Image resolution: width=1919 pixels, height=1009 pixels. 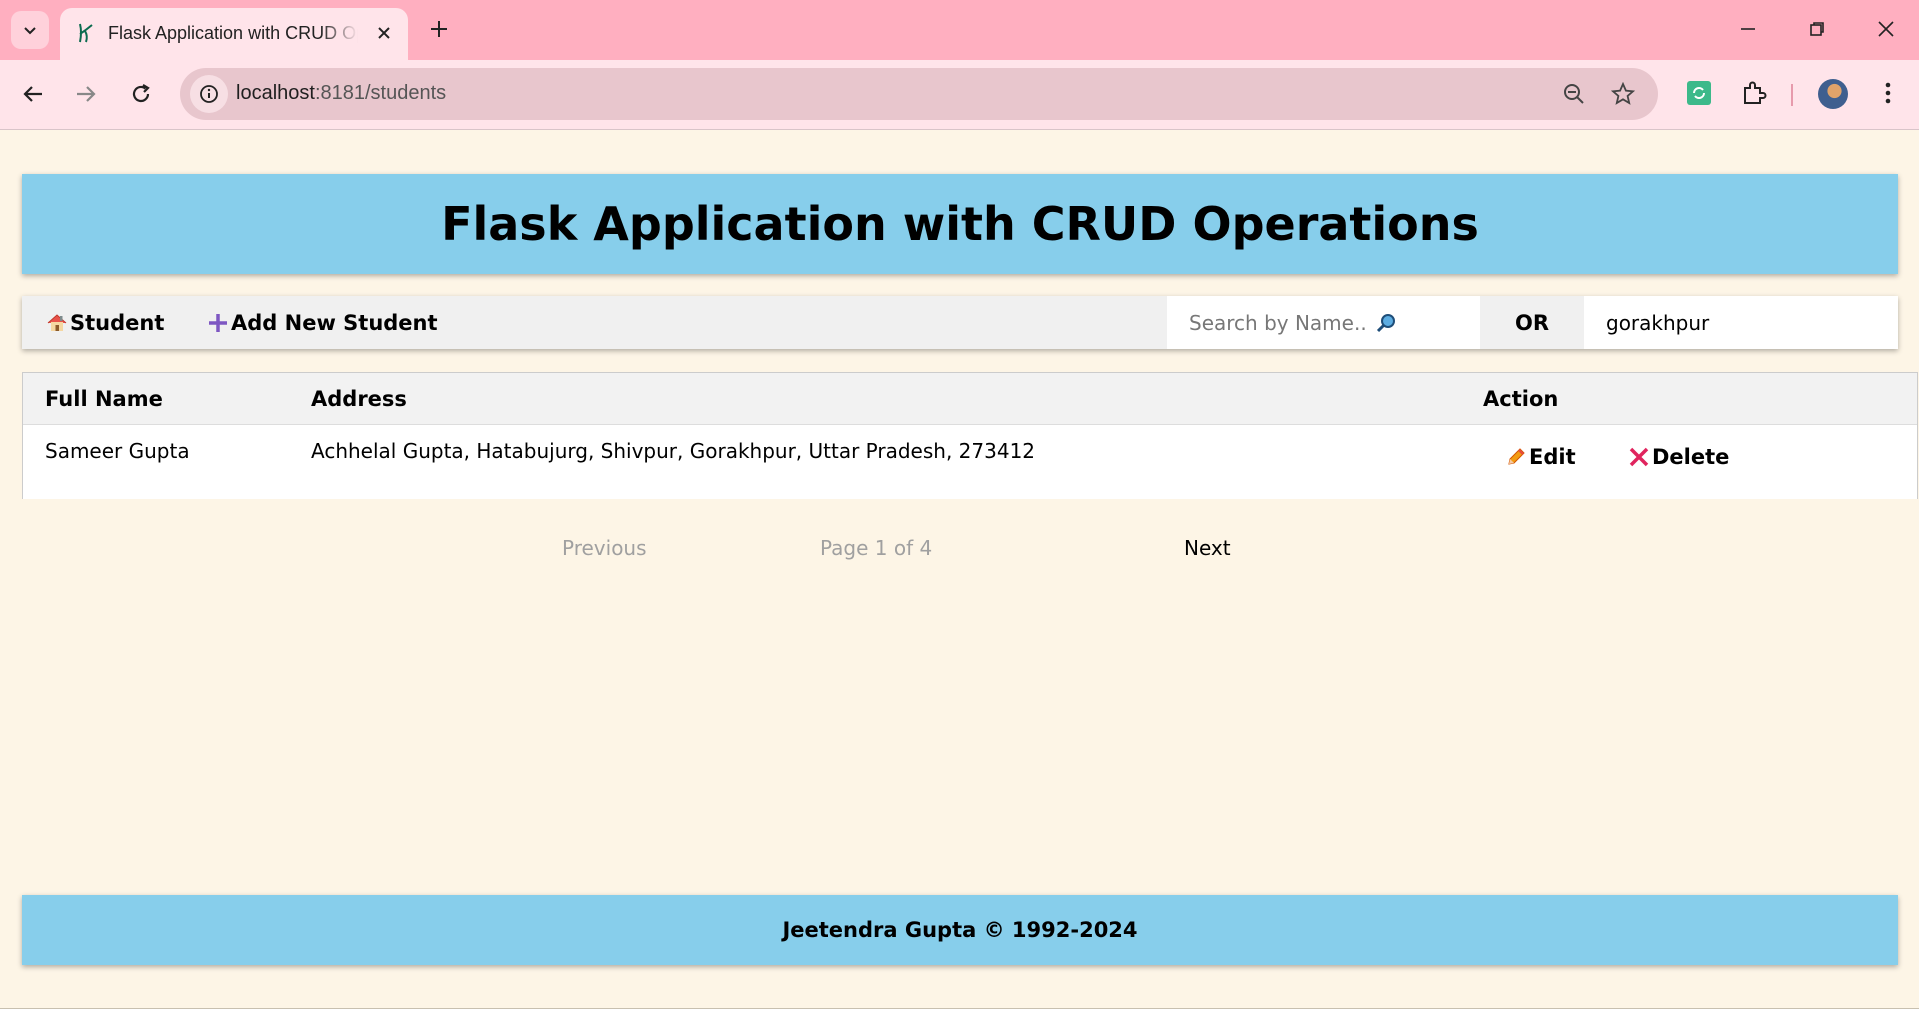 What do you see at coordinates (1691, 457) in the screenshot?
I see `delete-label: Delete` at bounding box center [1691, 457].